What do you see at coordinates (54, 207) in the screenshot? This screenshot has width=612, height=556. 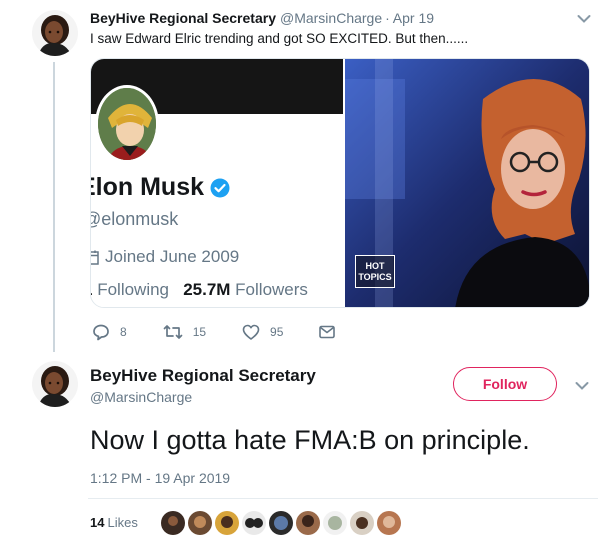 I see `thread-connector-line` at bounding box center [54, 207].